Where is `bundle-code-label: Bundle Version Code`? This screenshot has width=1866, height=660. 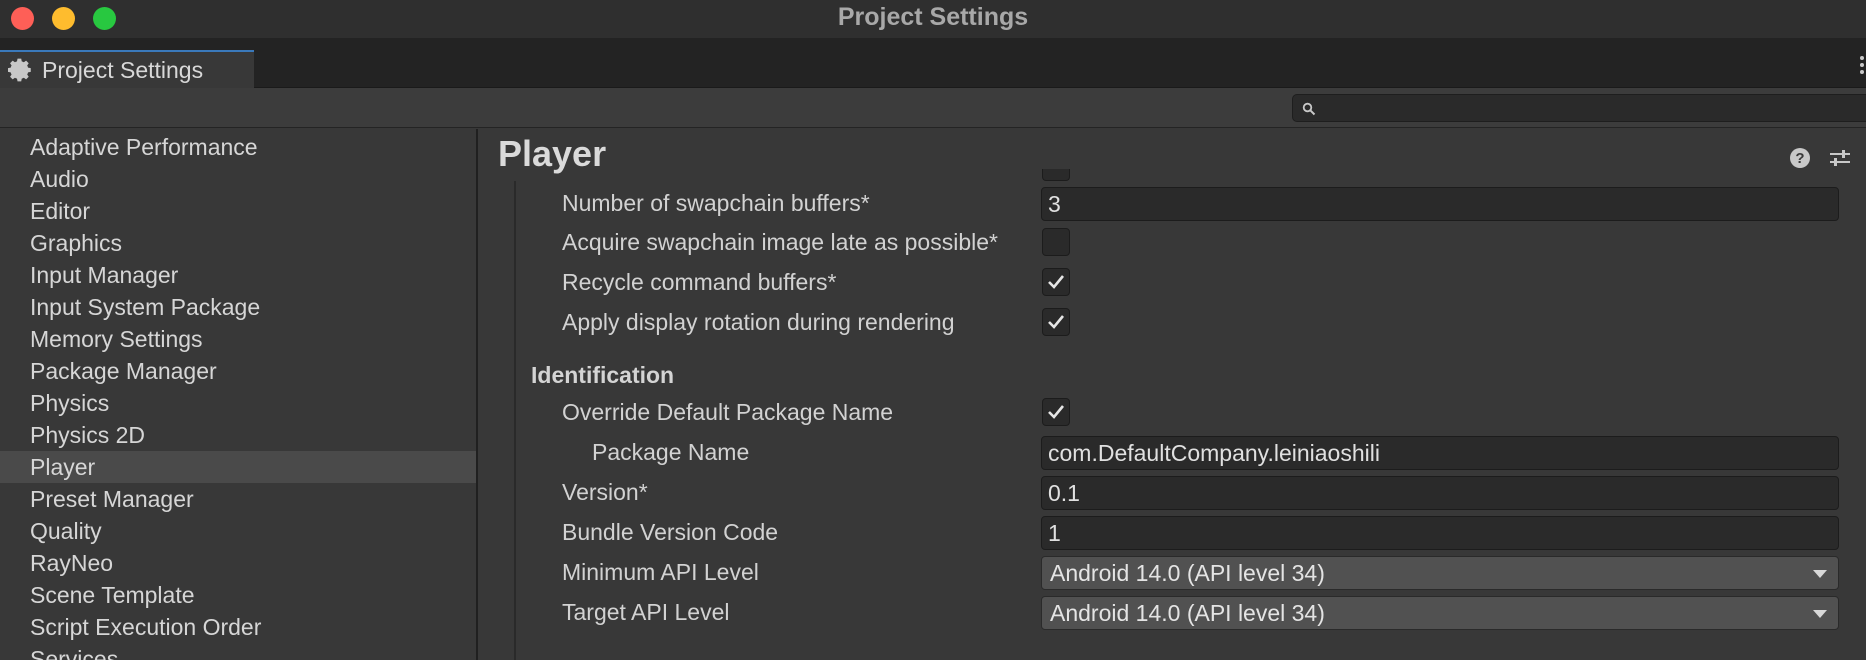
bundle-code-label: Bundle Version Code is located at coordinates (670, 532).